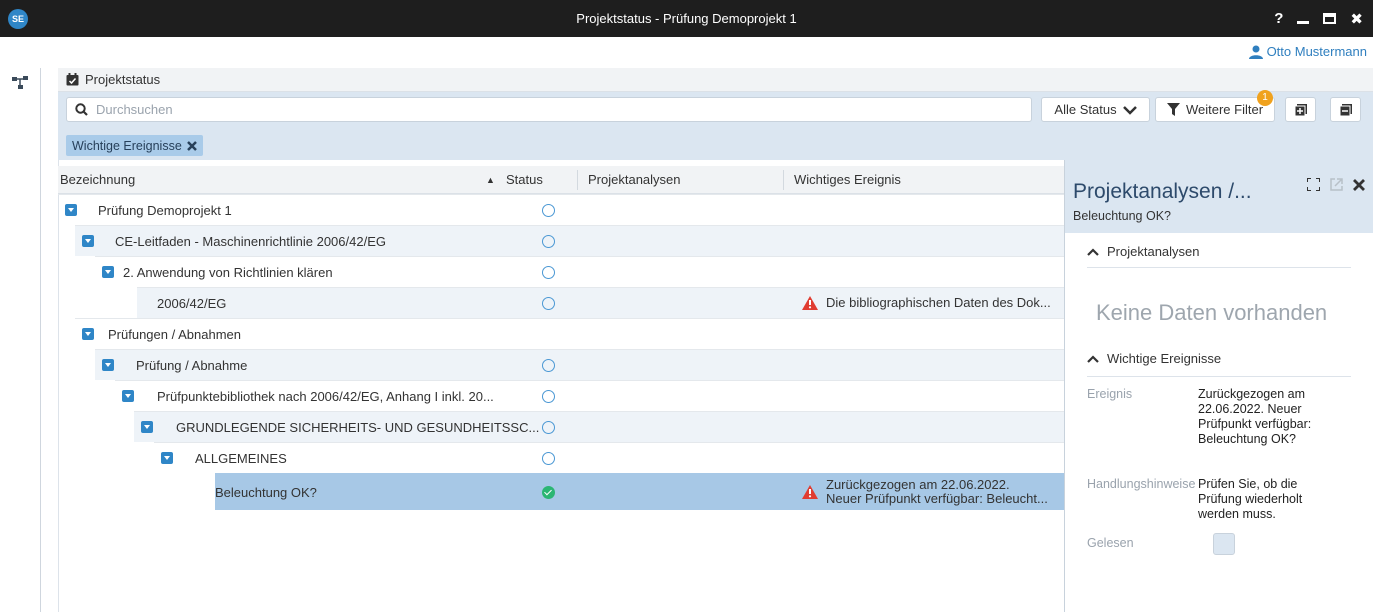 Image resolution: width=1373 pixels, height=612 pixels. I want to click on row-label: 2006/42/EG, so click(192, 303).